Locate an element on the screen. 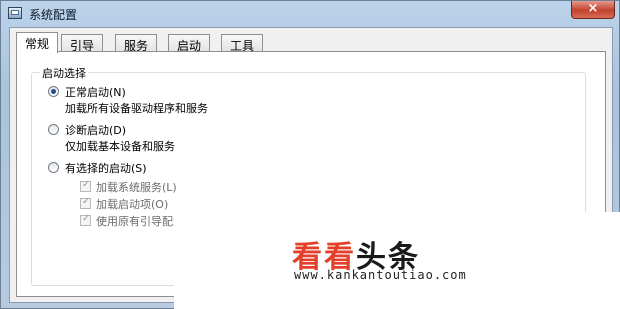 This screenshot has height=309, width=620. normal-startup-description: 加载所有设备驱动程序和服务 is located at coordinates (136, 108).